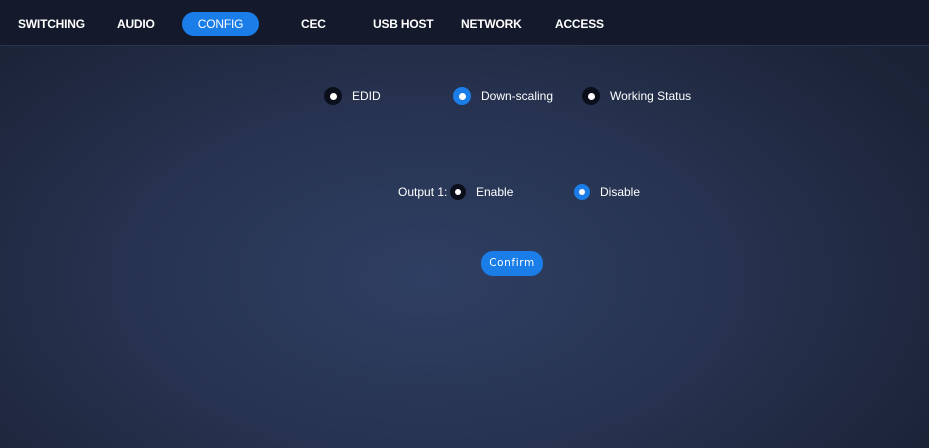  Describe the element at coordinates (51, 24) in the screenshot. I see `tab-switching: SWITCHING` at that location.